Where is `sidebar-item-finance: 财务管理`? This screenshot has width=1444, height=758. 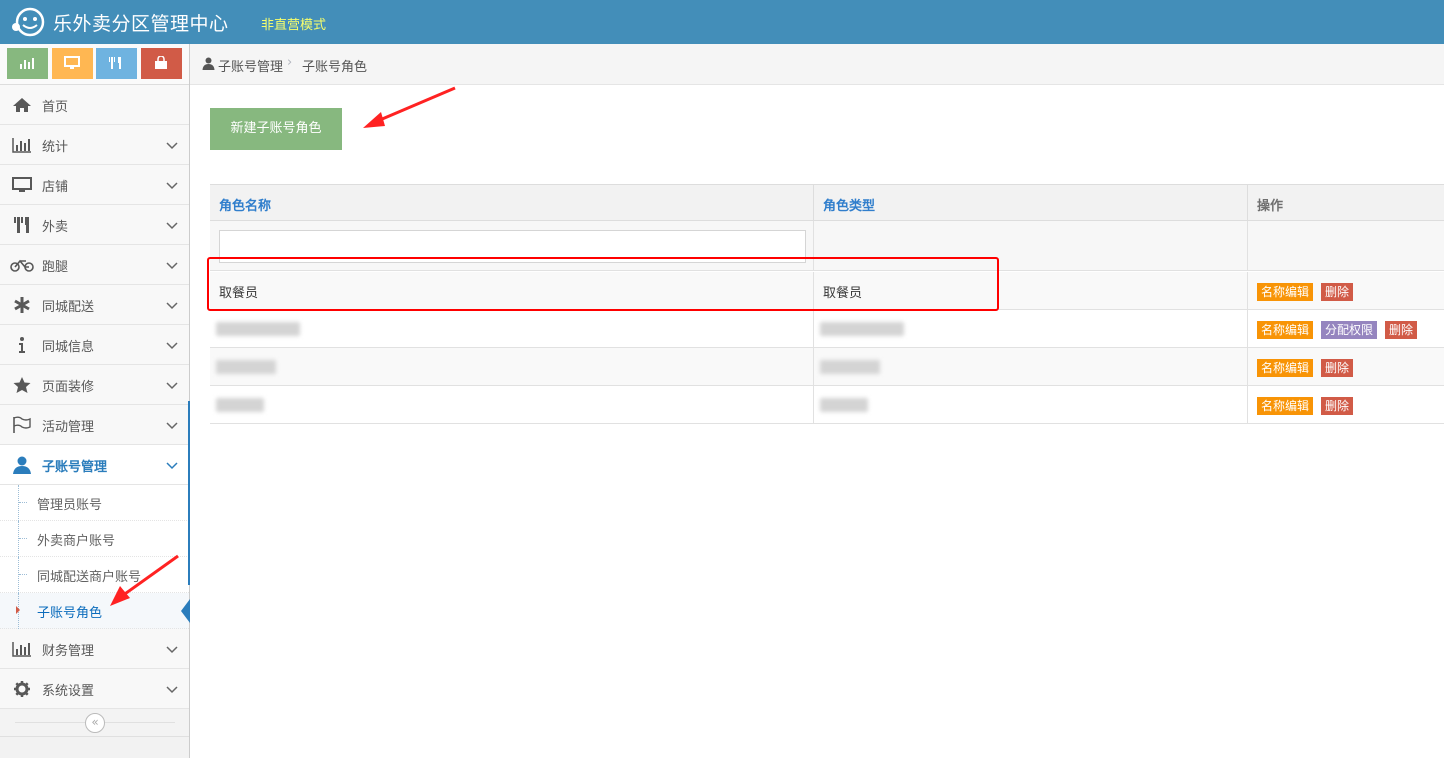 sidebar-item-finance: 财务管理 is located at coordinates (94, 649).